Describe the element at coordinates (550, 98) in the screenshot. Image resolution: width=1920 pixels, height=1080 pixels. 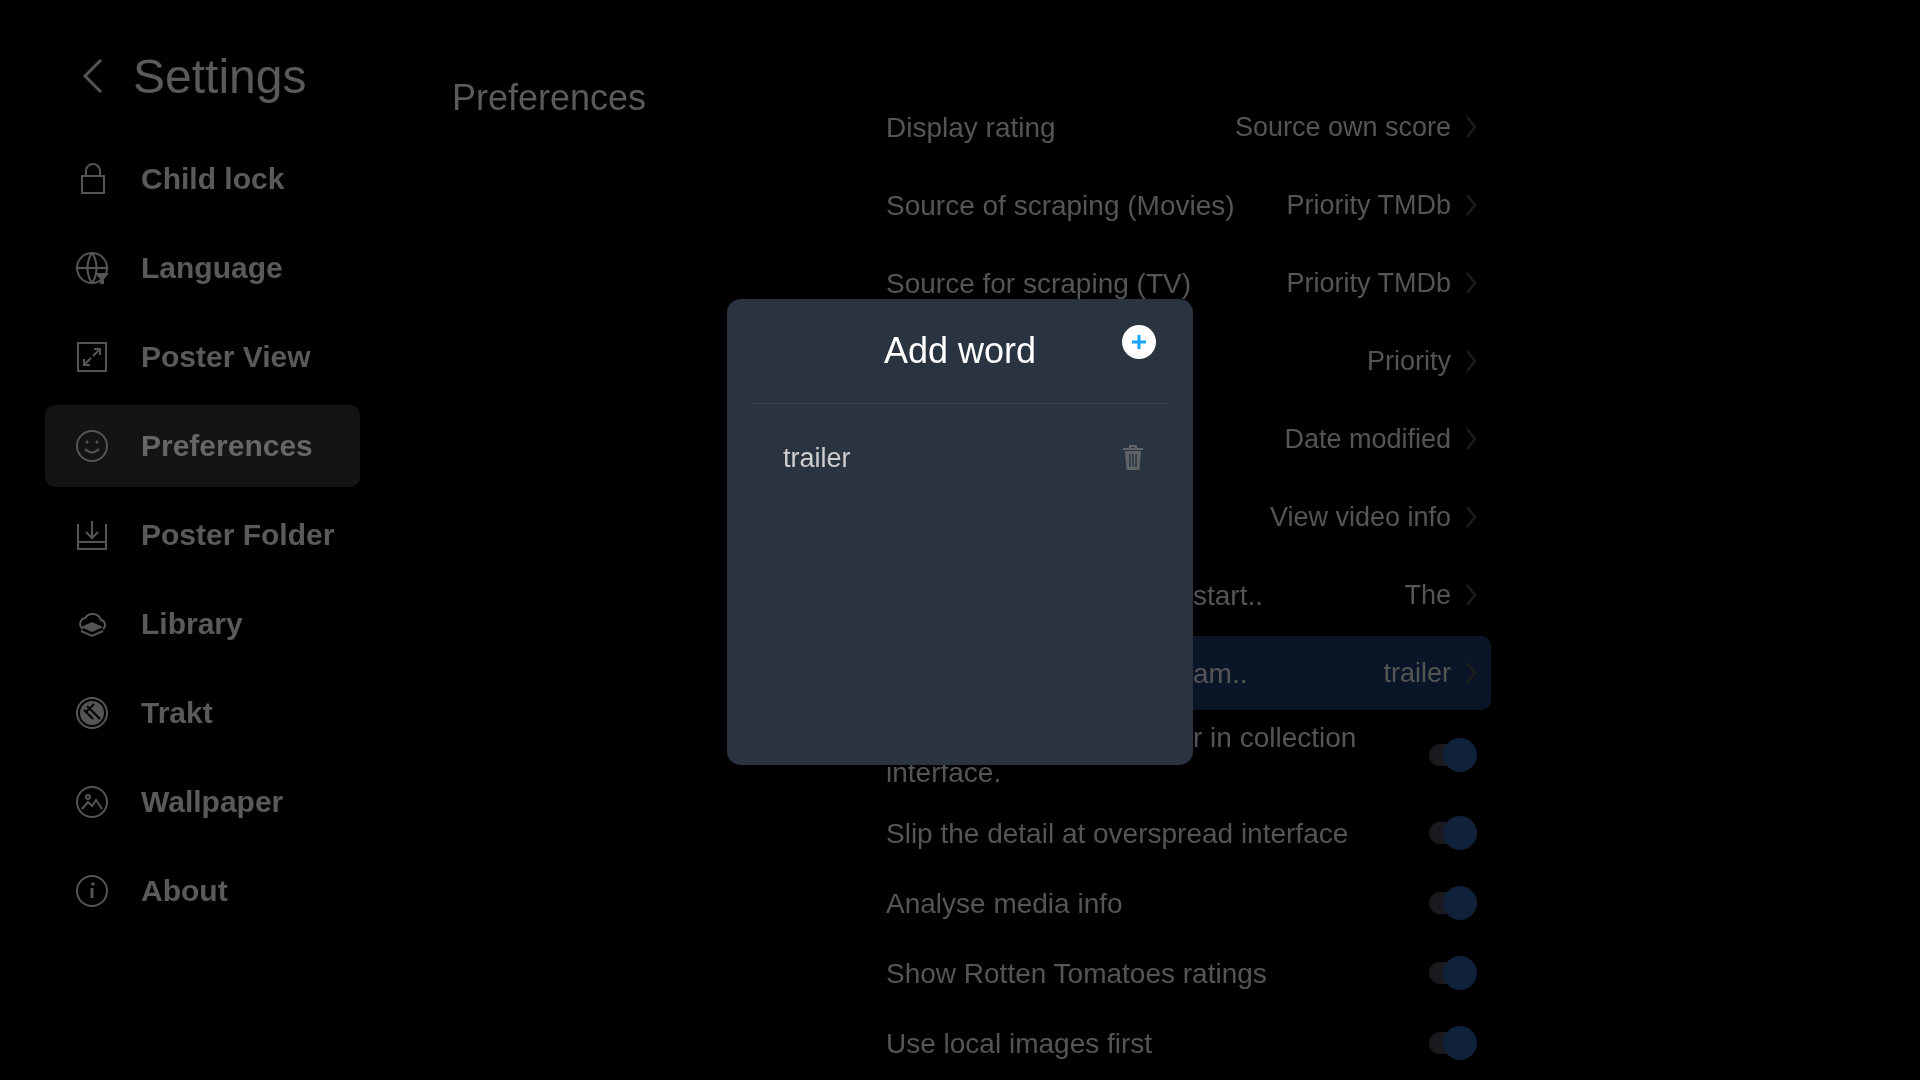
I see `section-title: Preferences` at that location.